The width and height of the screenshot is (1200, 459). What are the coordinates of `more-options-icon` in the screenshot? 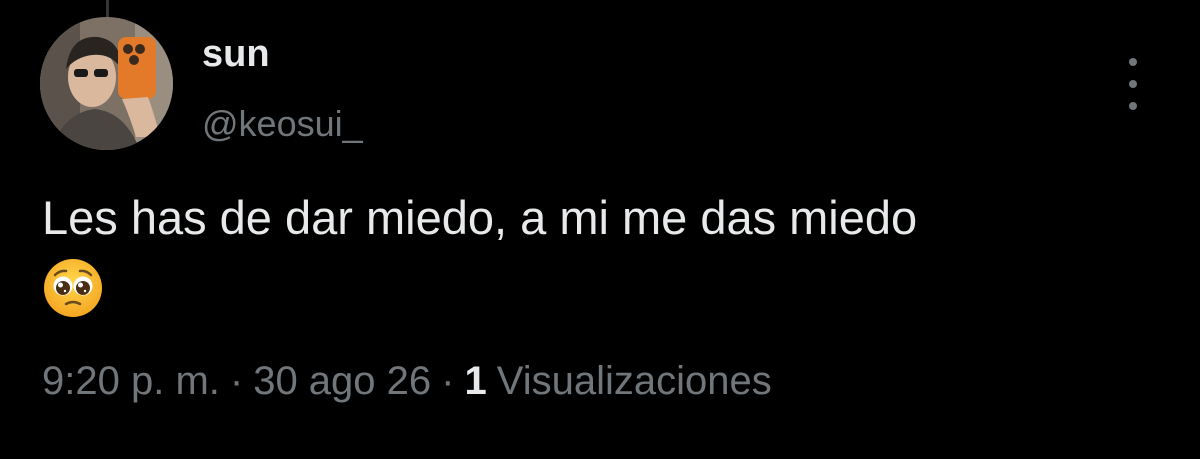 It's located at (1133, 84).